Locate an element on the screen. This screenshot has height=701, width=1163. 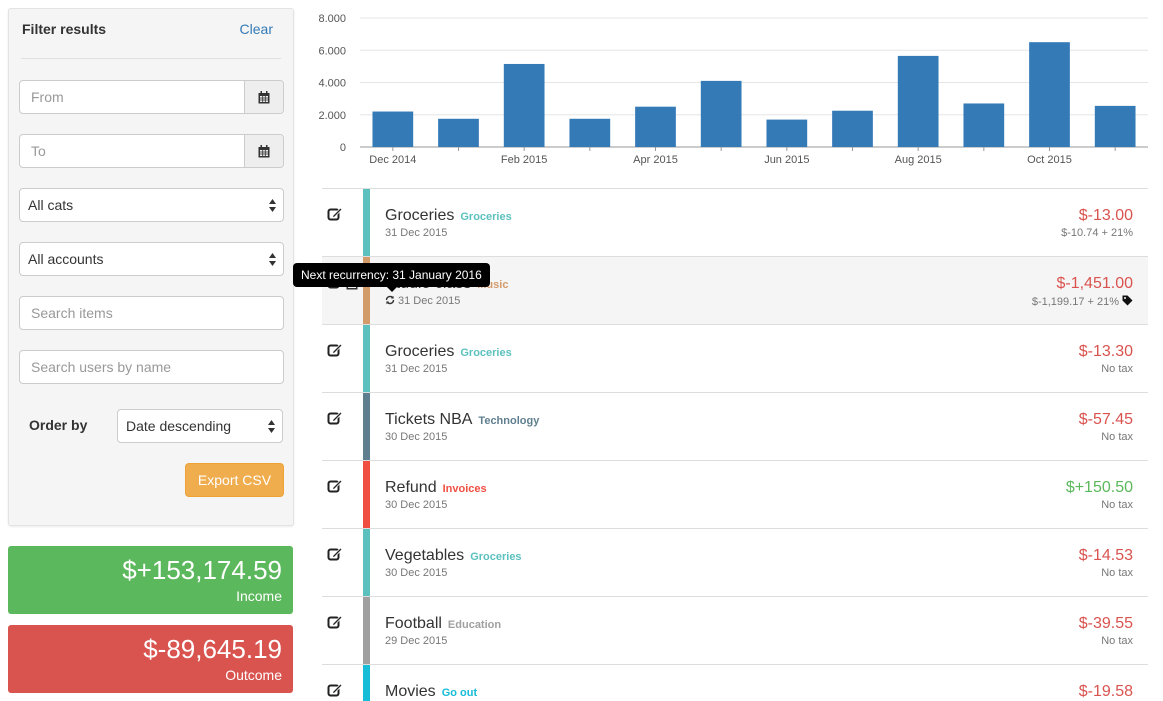
category-select: All cats is located at coordinates (151, 205).